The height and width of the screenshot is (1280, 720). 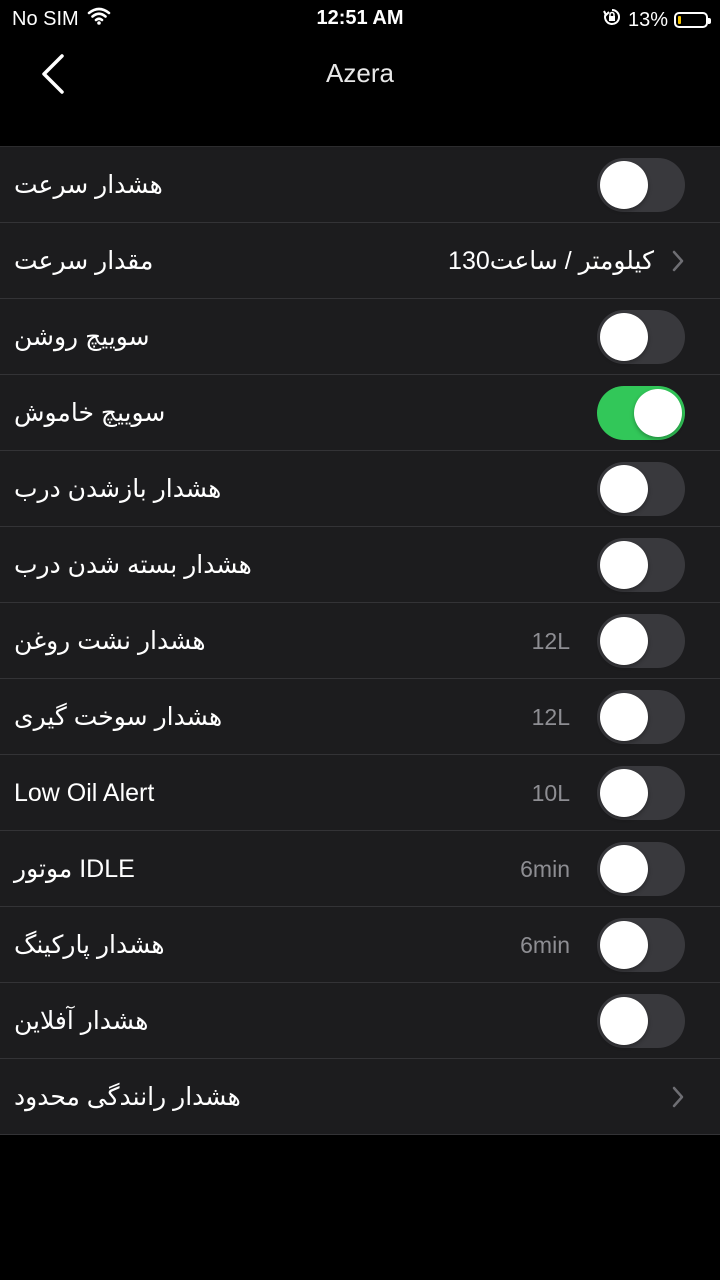 I want to click on row-value: 10L, so click(x=550, y=793).